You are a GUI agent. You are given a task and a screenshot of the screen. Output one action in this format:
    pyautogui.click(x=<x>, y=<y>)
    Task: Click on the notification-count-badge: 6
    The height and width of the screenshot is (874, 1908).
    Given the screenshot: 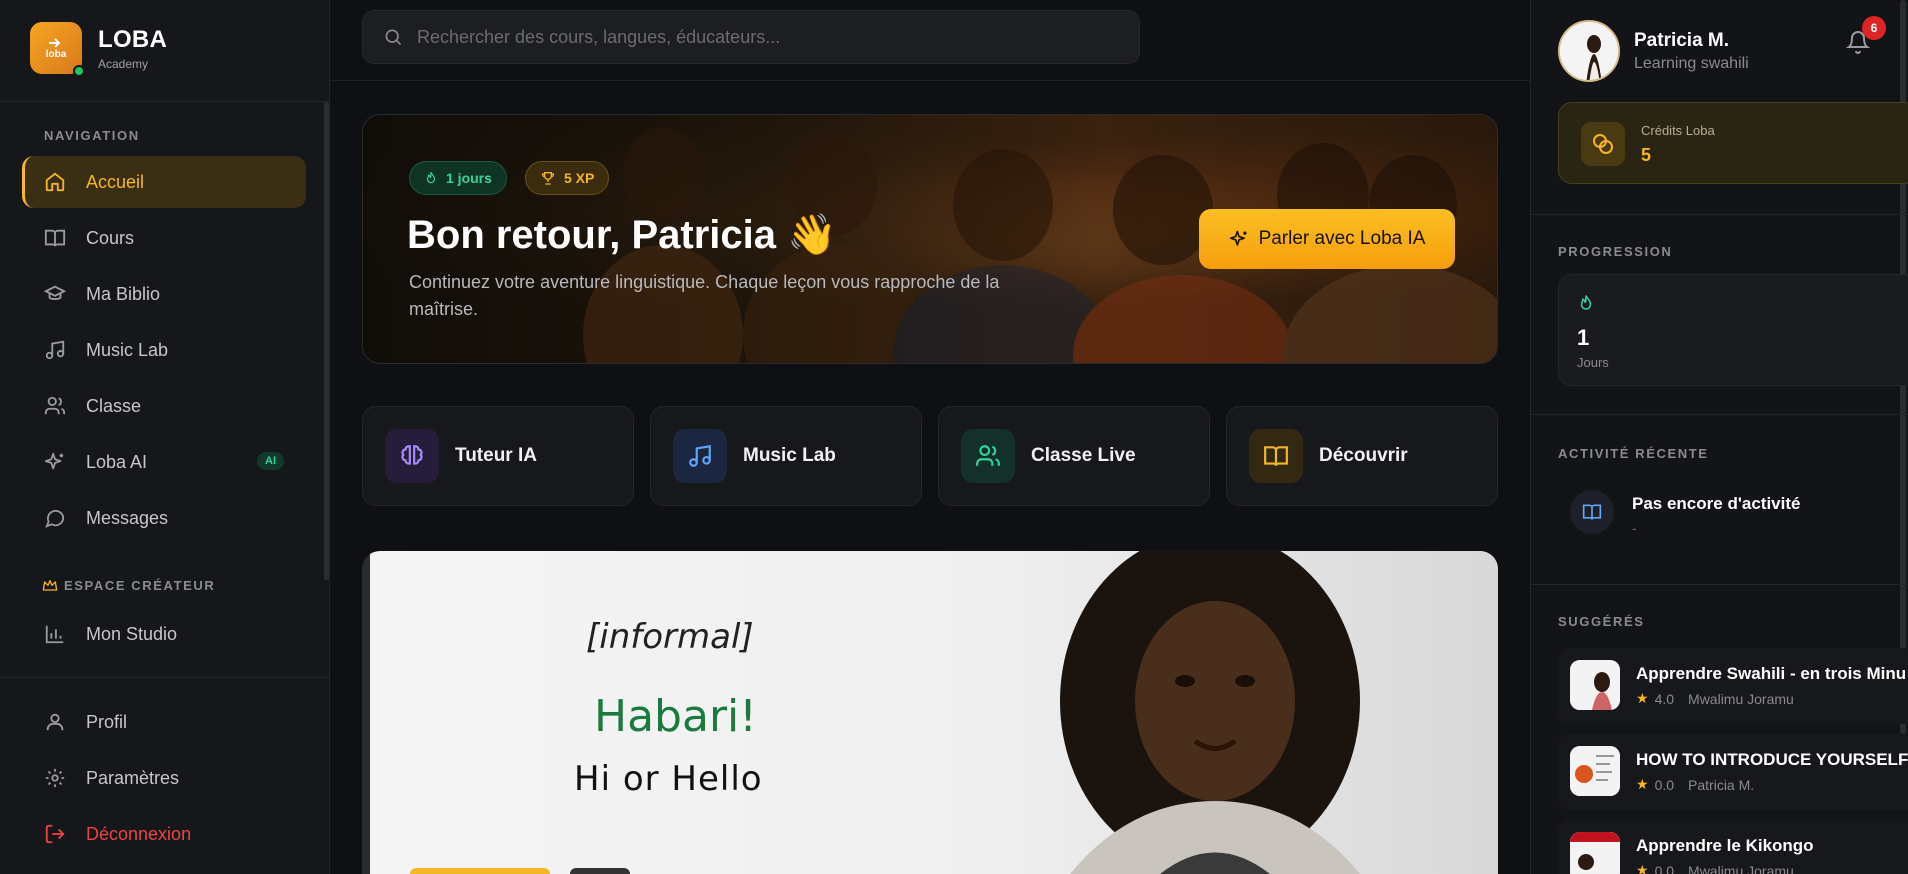 What is the action you would take?
    pyautogui.click(x=1874, y=28)
    